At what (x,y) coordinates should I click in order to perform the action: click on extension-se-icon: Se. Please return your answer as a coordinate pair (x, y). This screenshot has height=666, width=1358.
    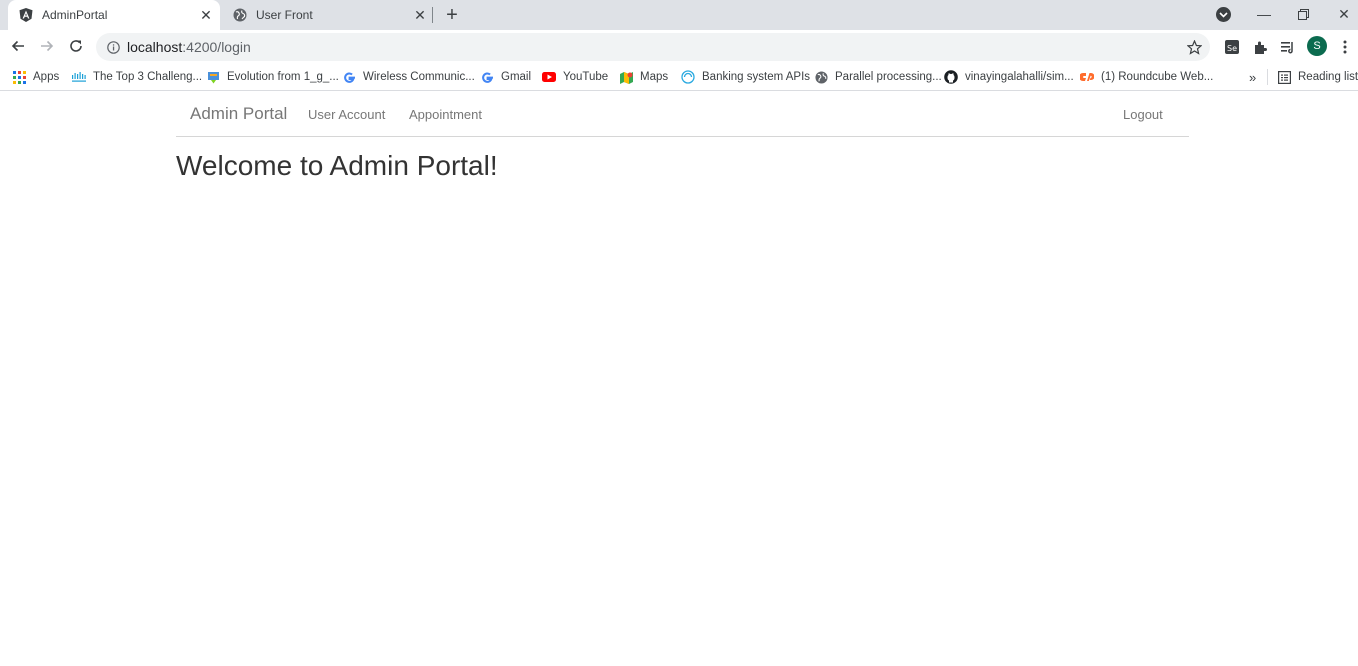
    Looking at the image, I should click on (1232, 47).